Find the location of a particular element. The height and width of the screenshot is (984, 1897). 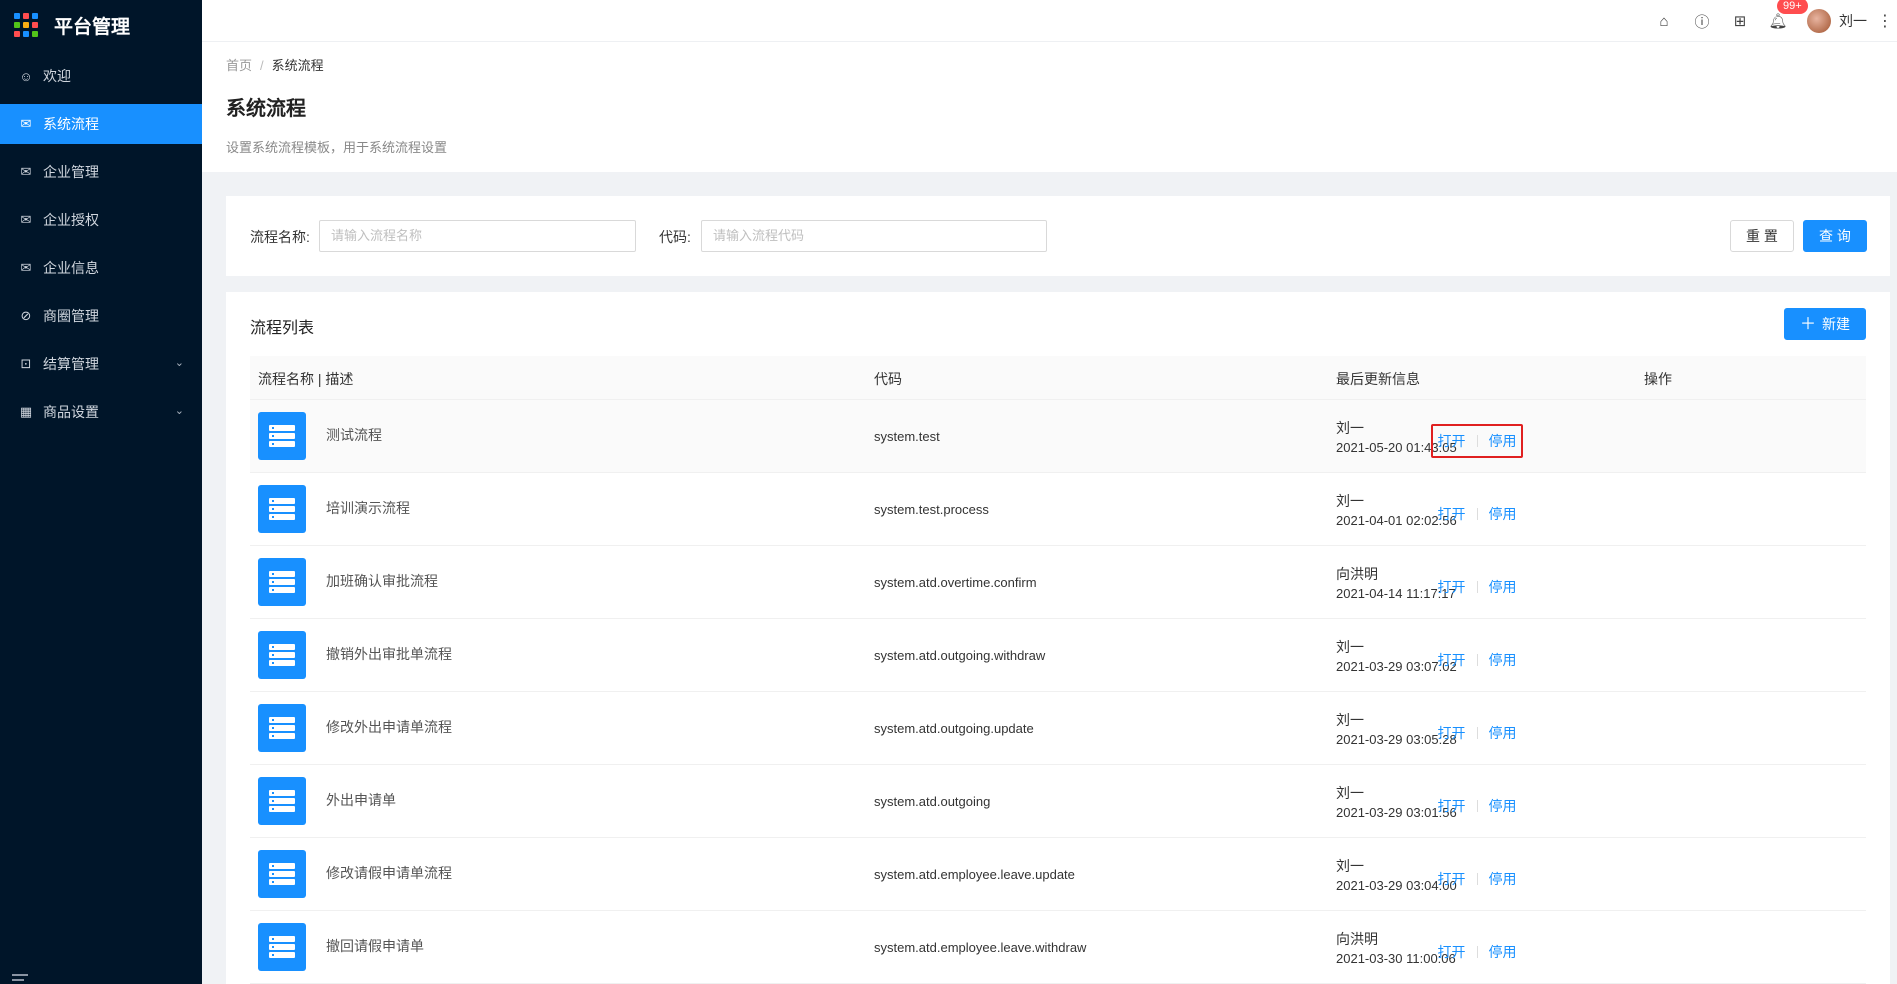

apps-logo-icon is located at coordinates (26, 25).